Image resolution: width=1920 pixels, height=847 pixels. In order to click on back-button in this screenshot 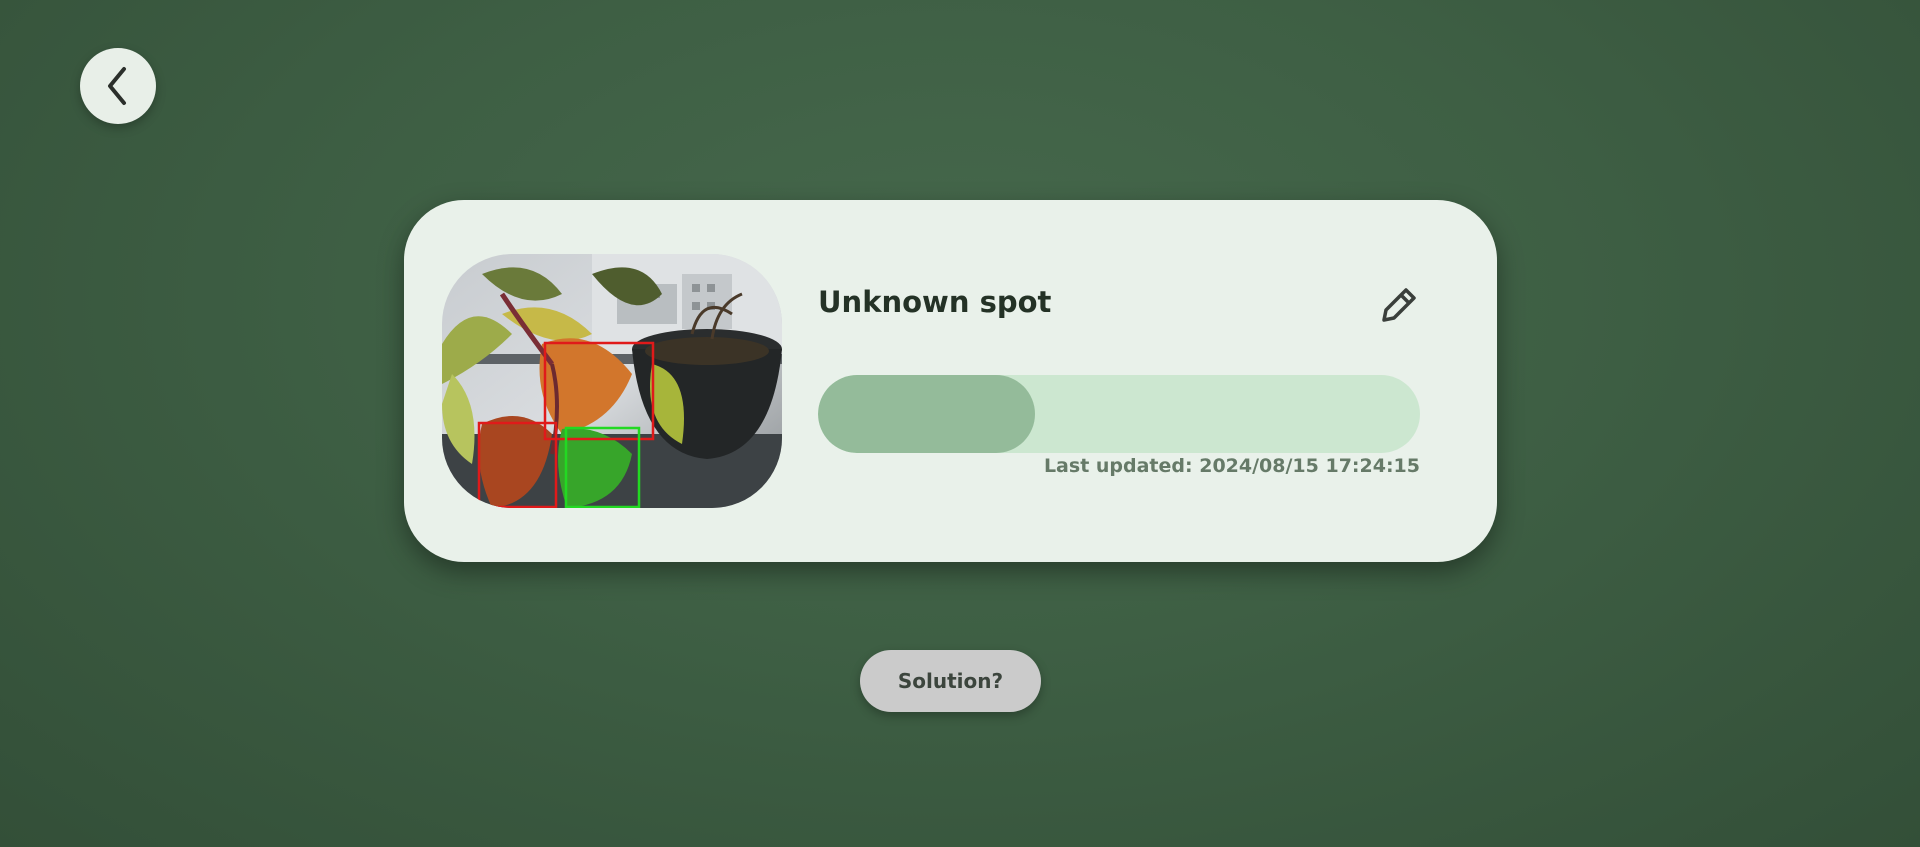, I will do `click(118, 86)`.